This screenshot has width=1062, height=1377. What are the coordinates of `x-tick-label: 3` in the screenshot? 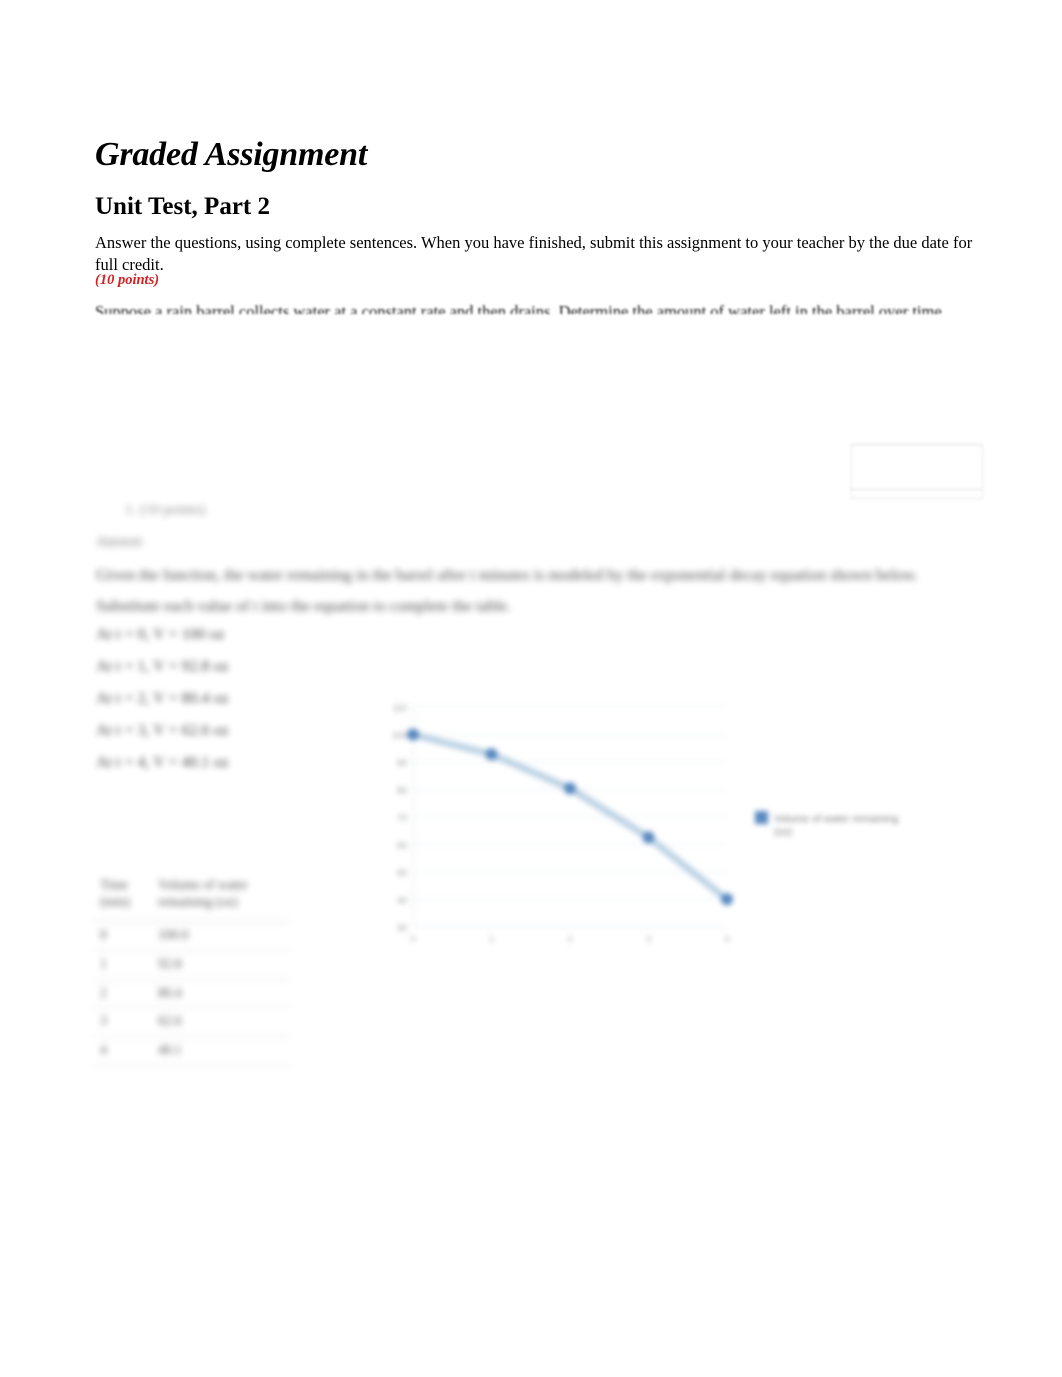 It's located at (648, 939).